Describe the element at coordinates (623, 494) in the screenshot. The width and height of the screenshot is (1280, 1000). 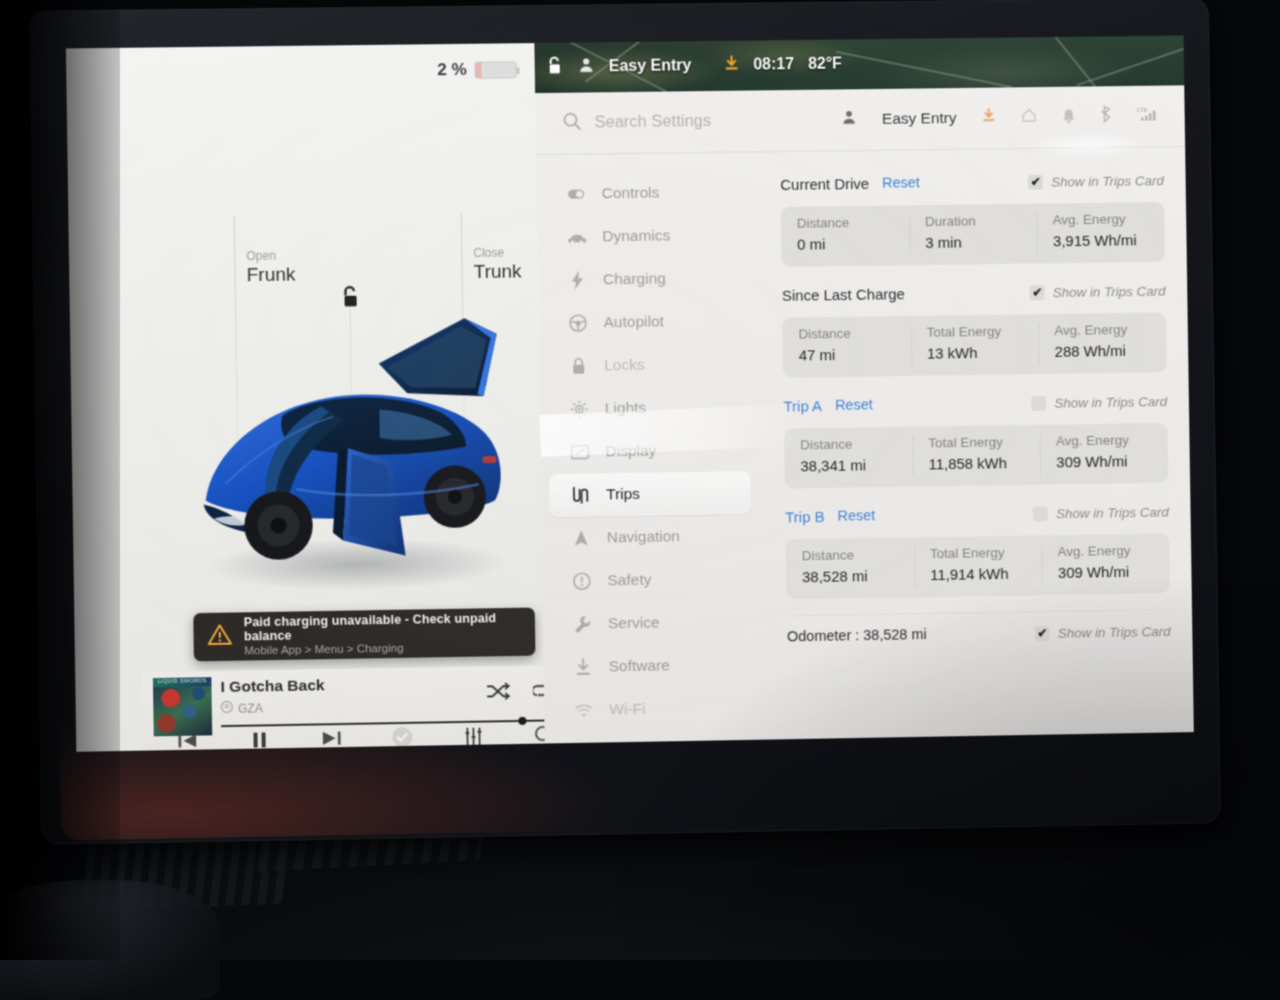
I see `sidebar-item-label: Trips` at that location.